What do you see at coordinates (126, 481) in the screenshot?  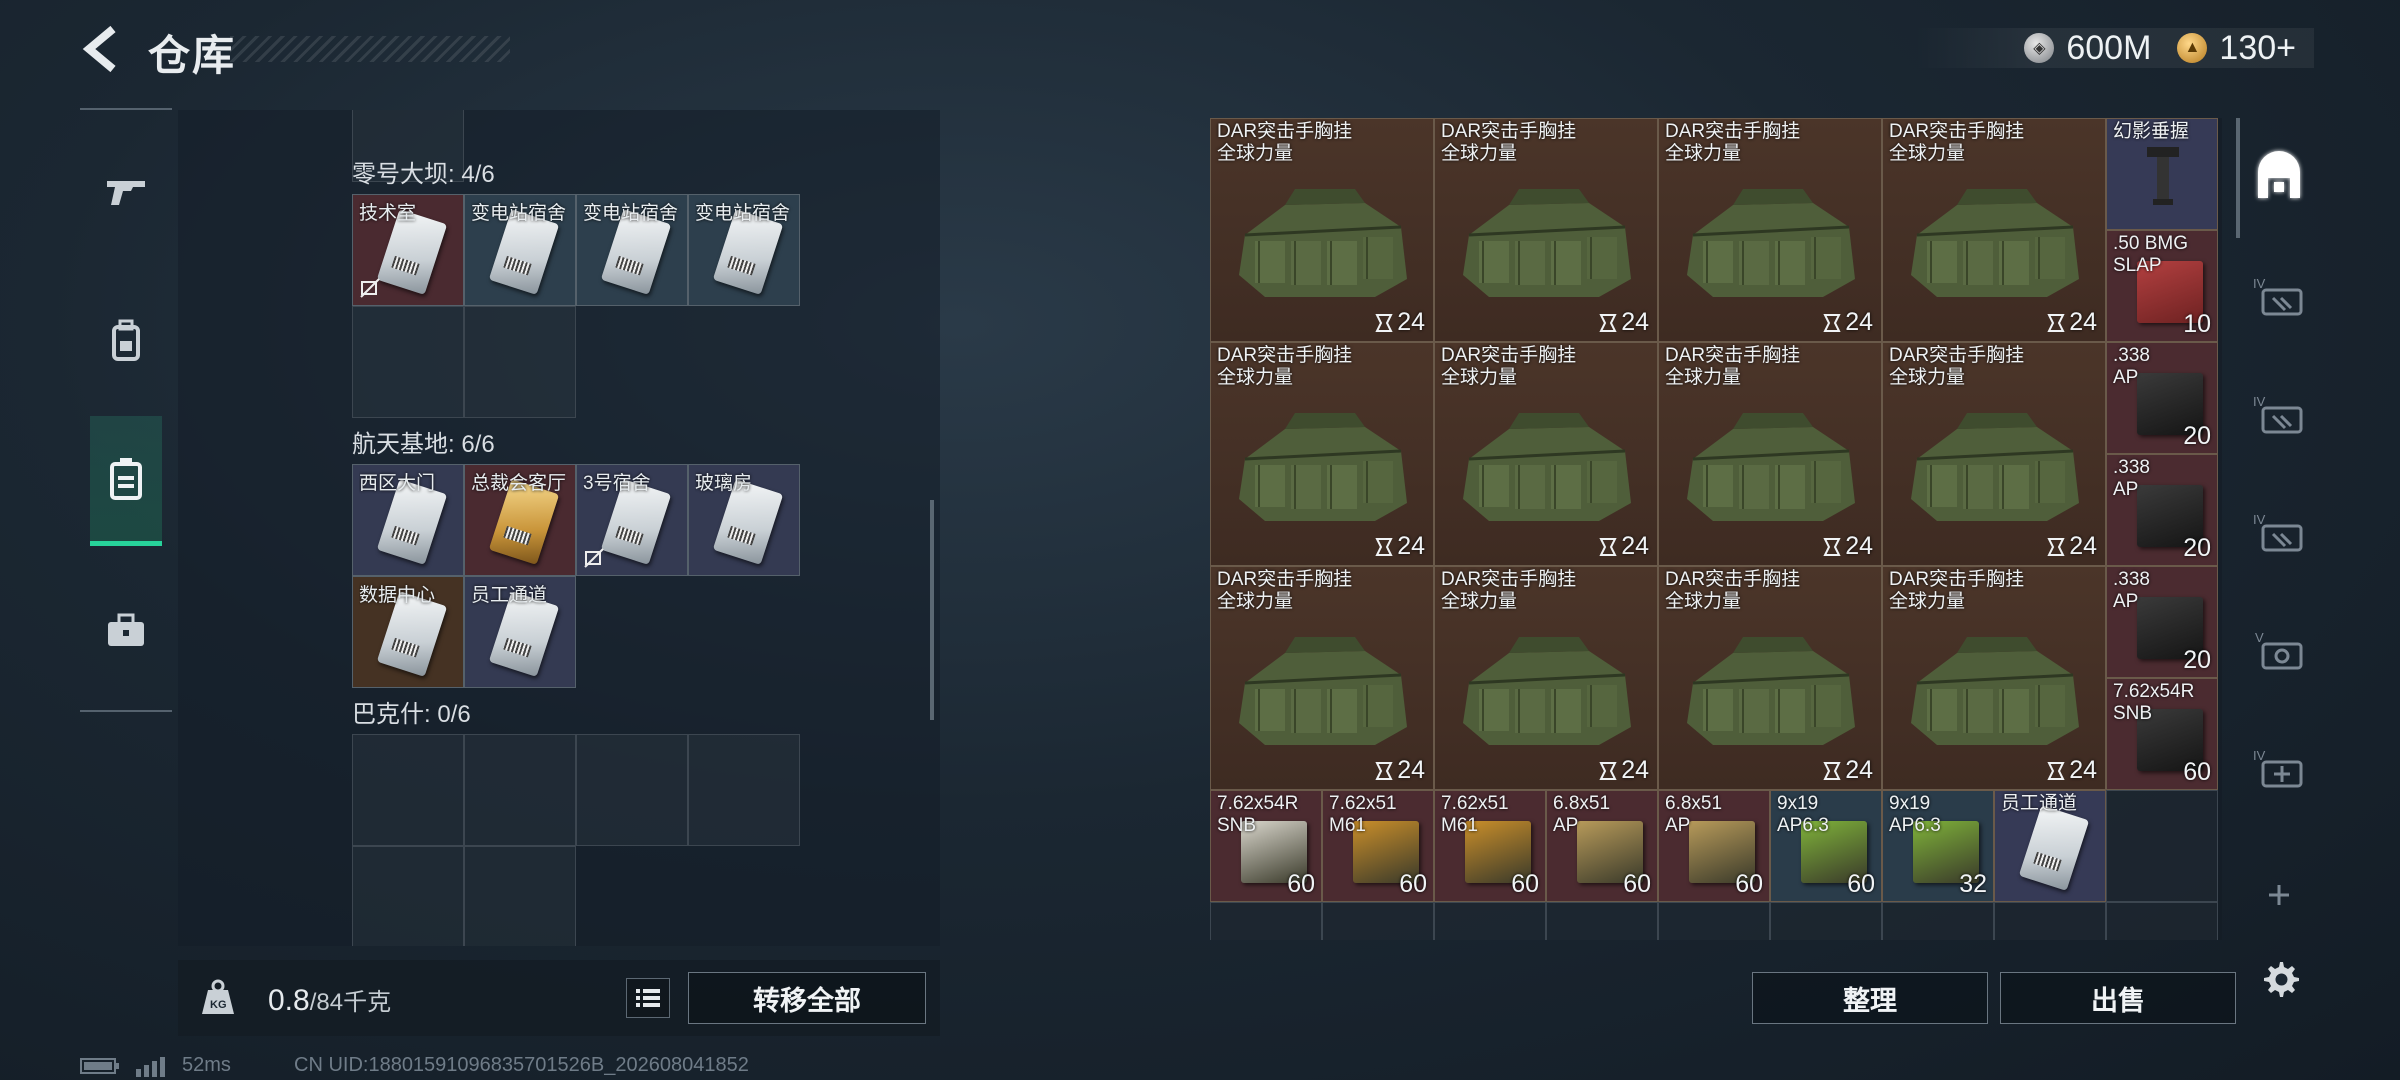 I see `rail-item-keycards` at bounding box center [126, 481].